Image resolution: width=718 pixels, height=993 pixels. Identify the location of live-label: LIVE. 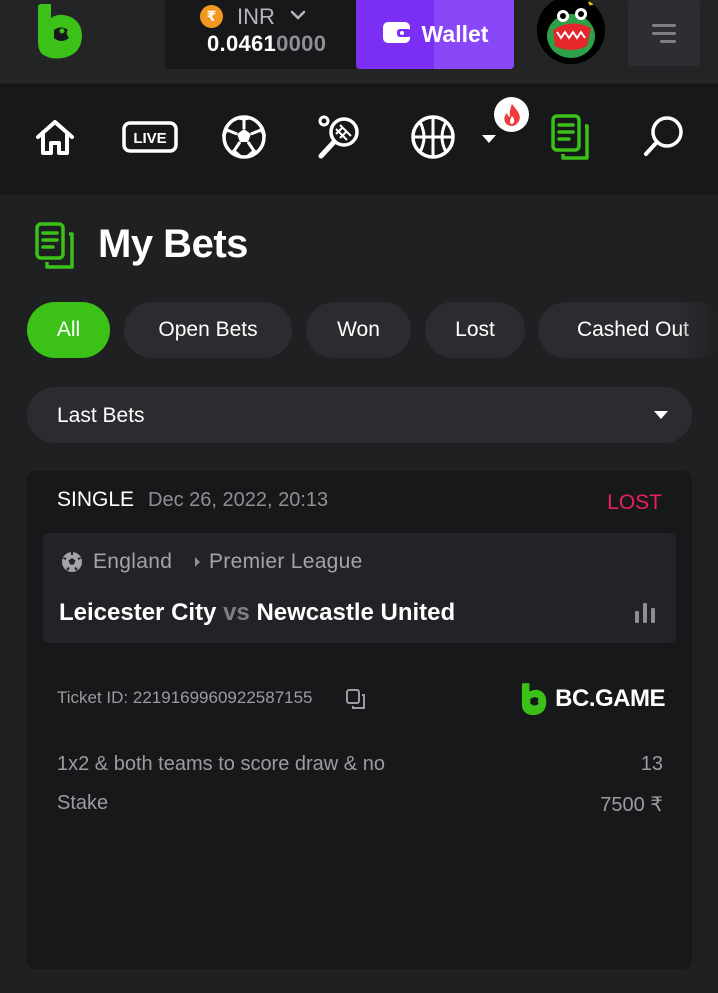
(149, 138).